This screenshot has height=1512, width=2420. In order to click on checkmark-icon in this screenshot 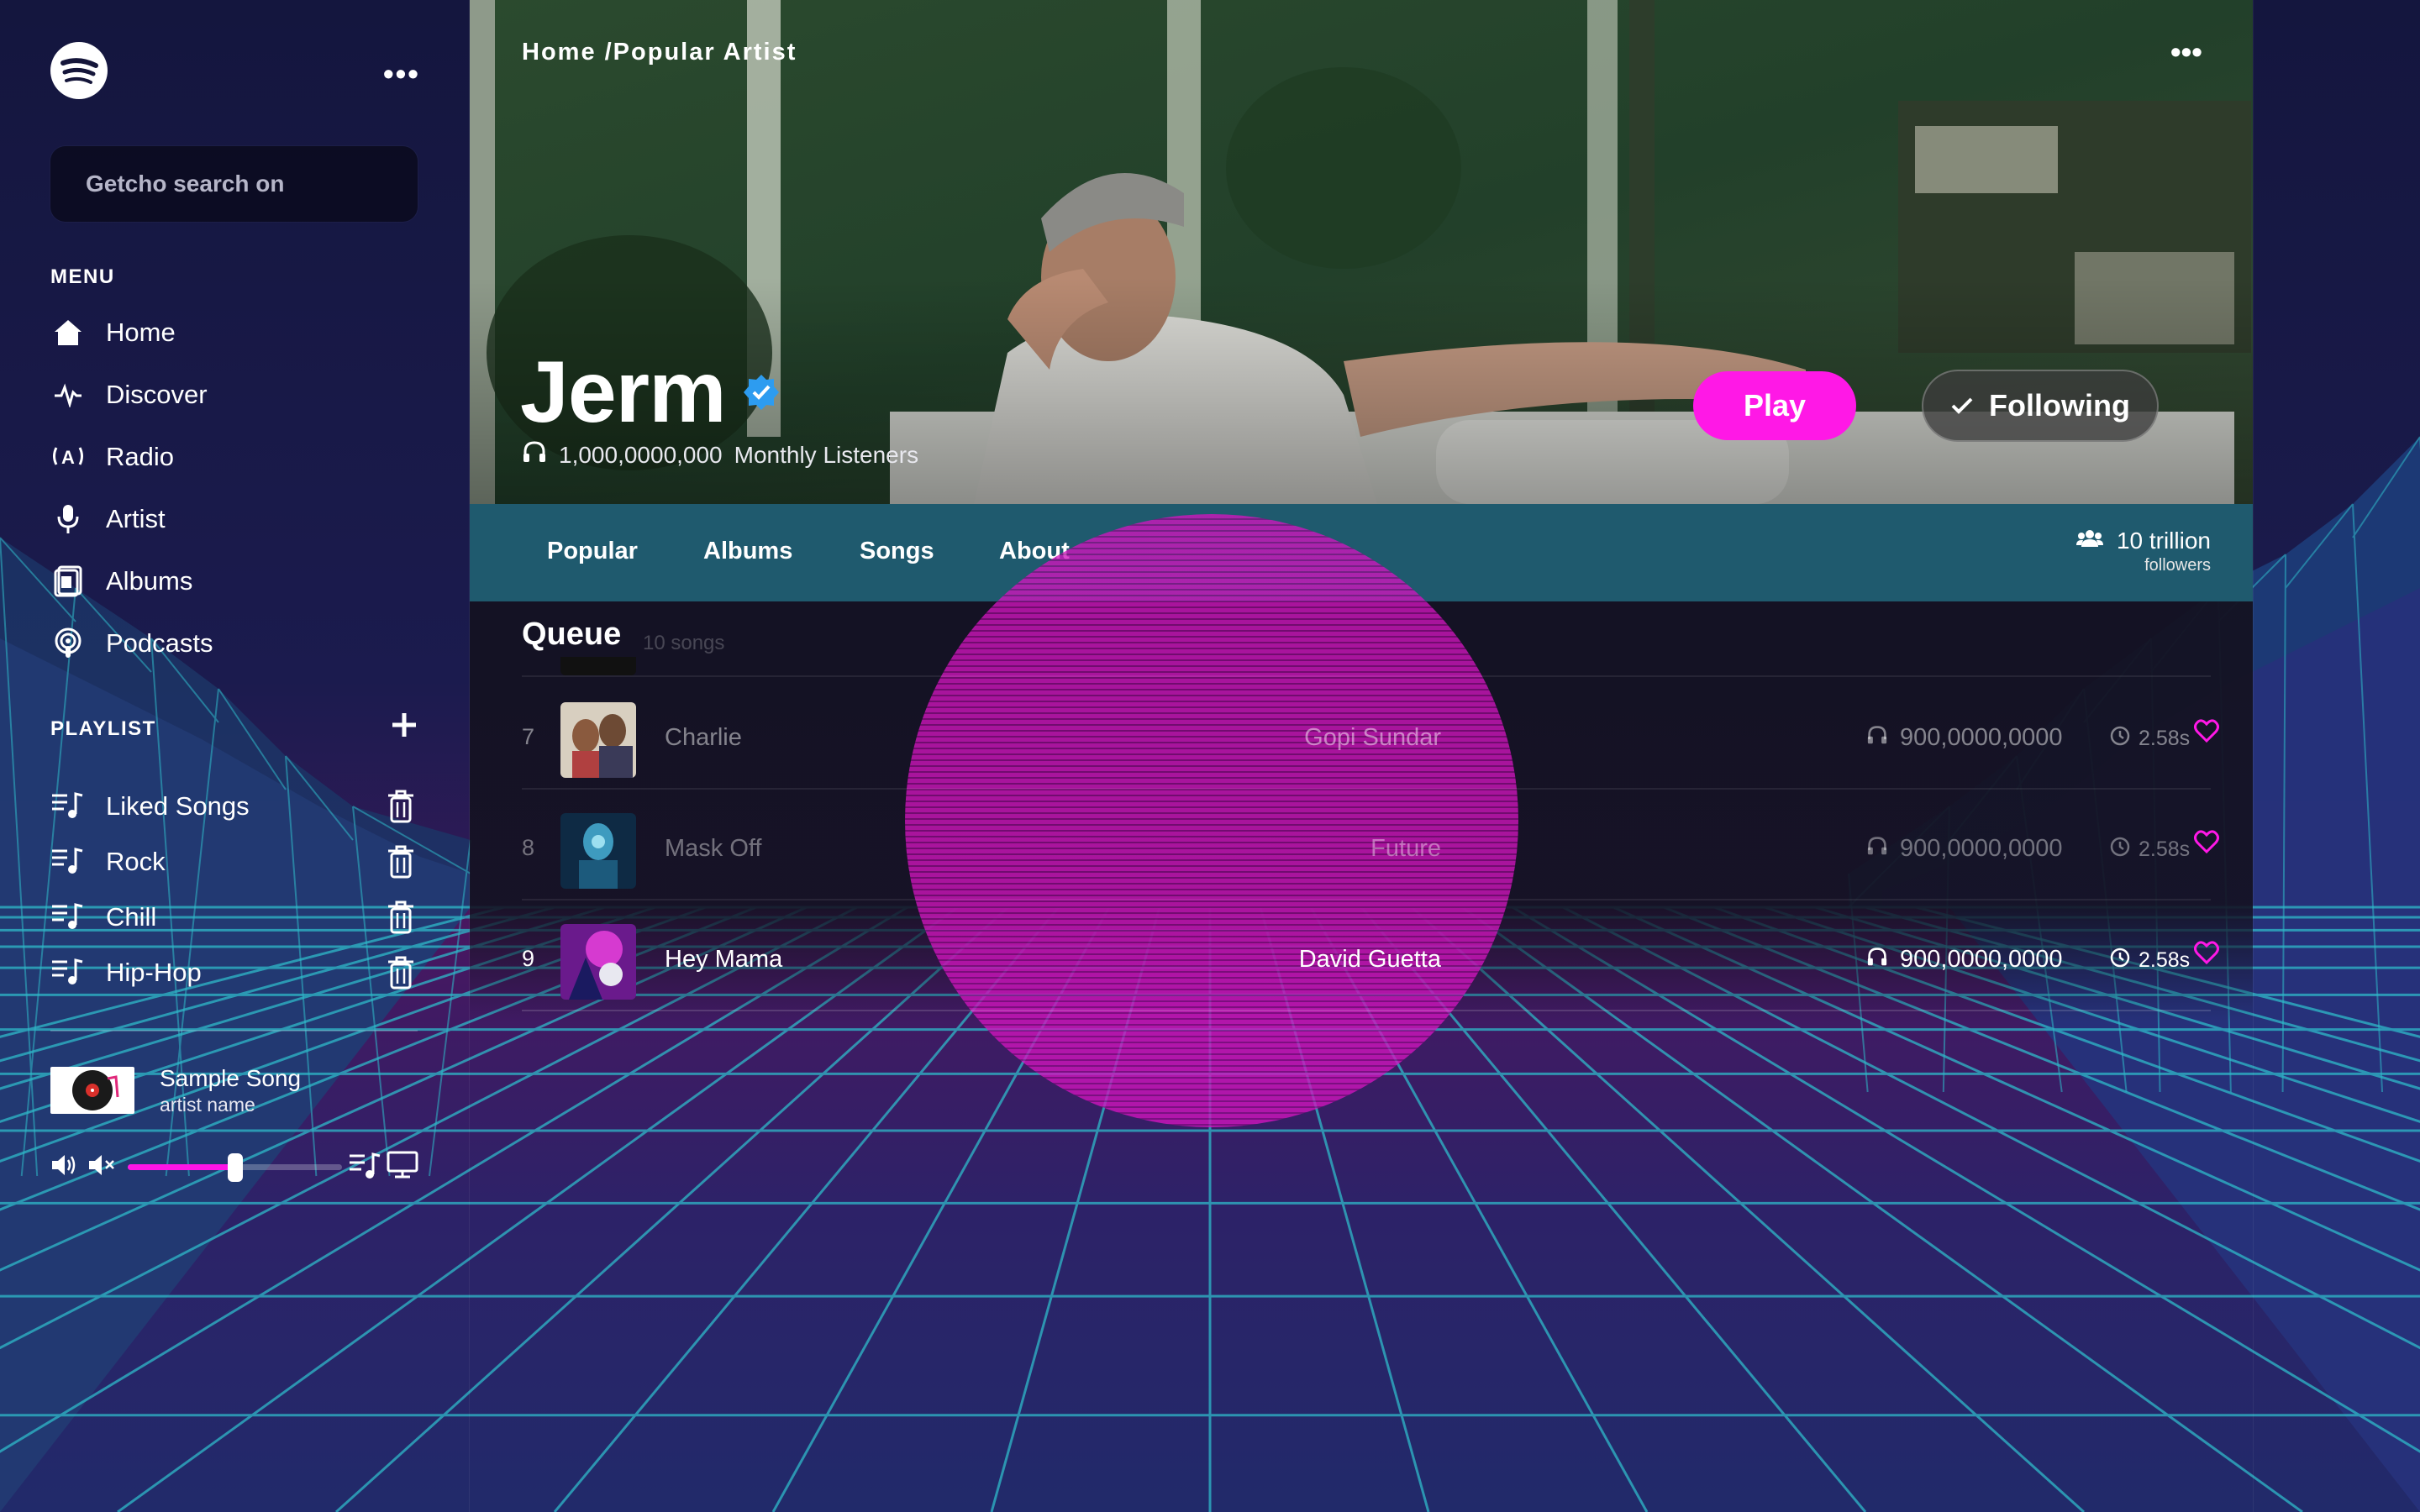, I will do `click(1962, 405)`.